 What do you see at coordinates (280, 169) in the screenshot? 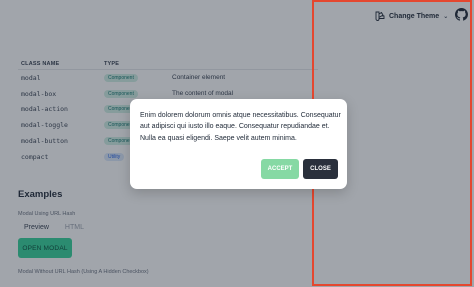
I see `accept-button: ACCEPT` at bounding box center [280, 169].